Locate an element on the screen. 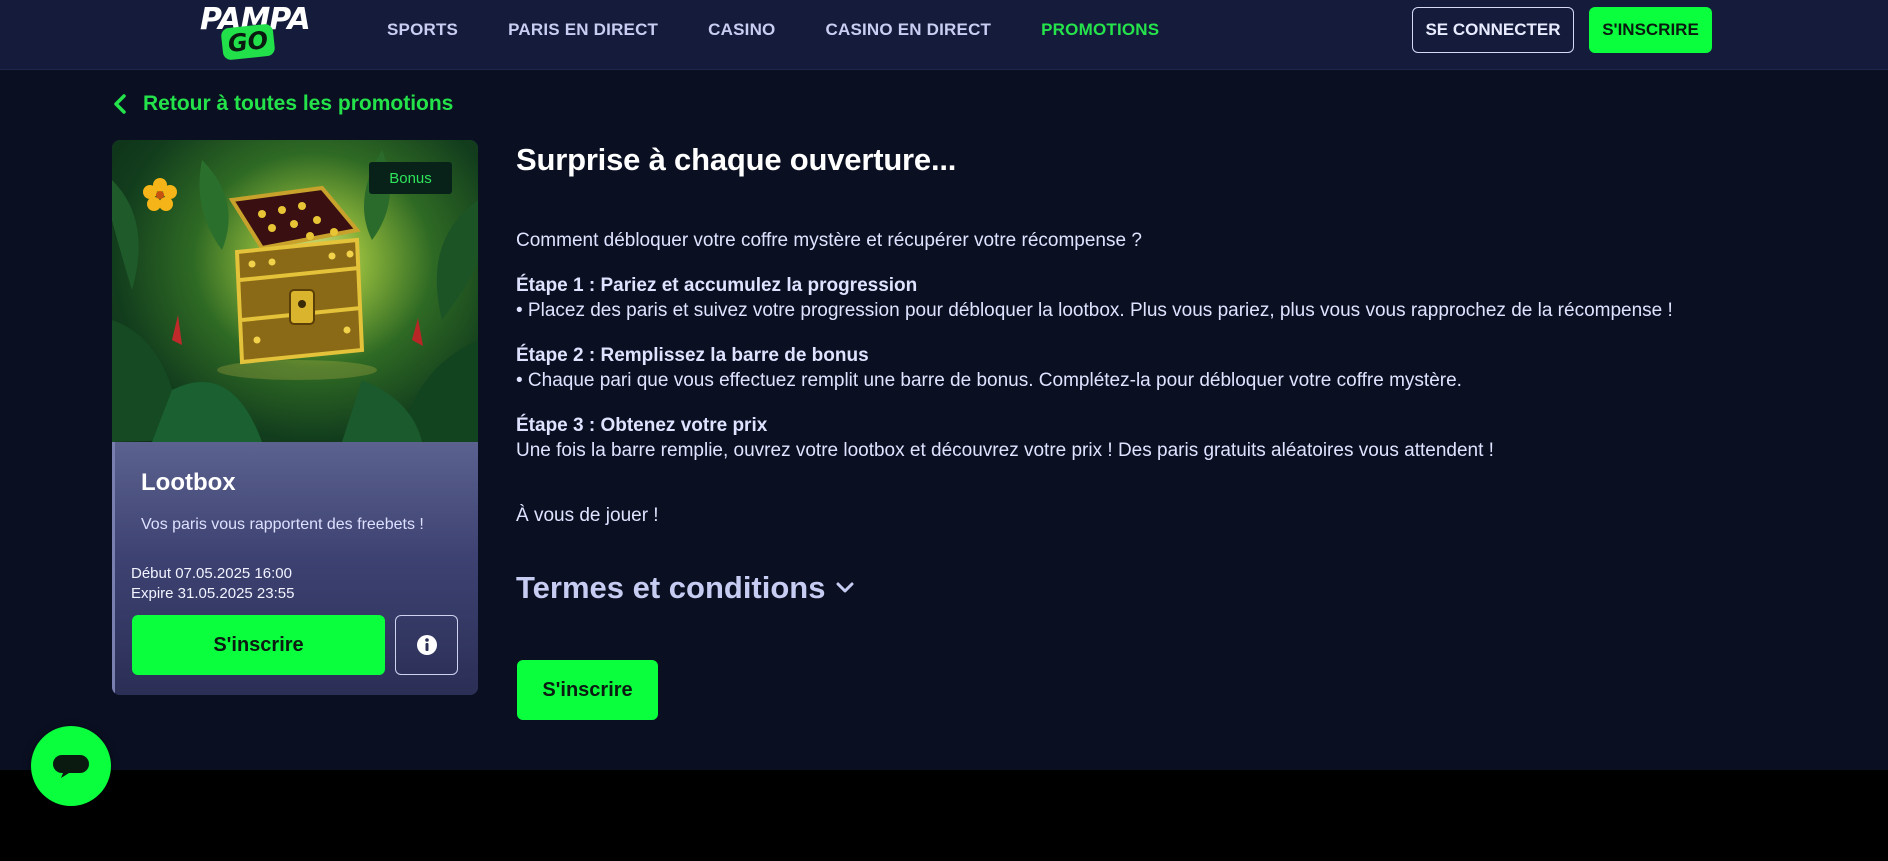 Image resolution: width=1888 pixels, height=861 pixels. terms-and-conditions-toggle: Termes et conditions is located at coordinates (685, 588).